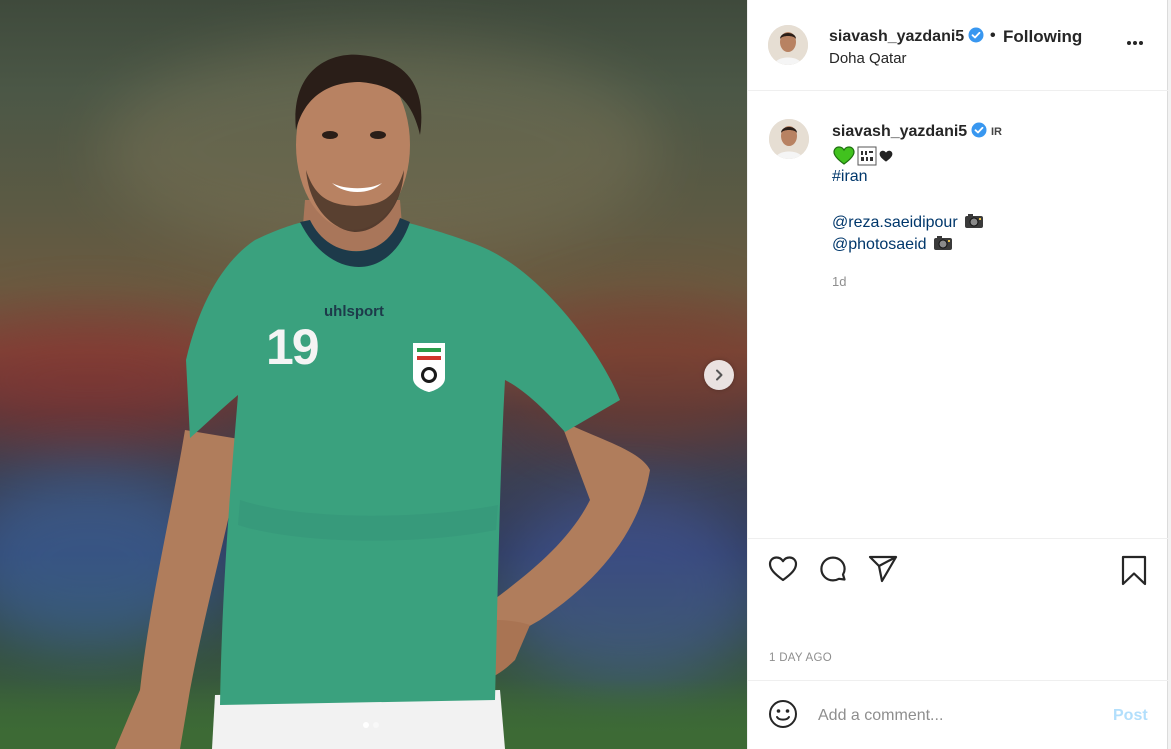  What do you see at coordinates (886, 156) in the screenshot?
I see `black-heart-emoji-icon` at bounding box center [886, 156].